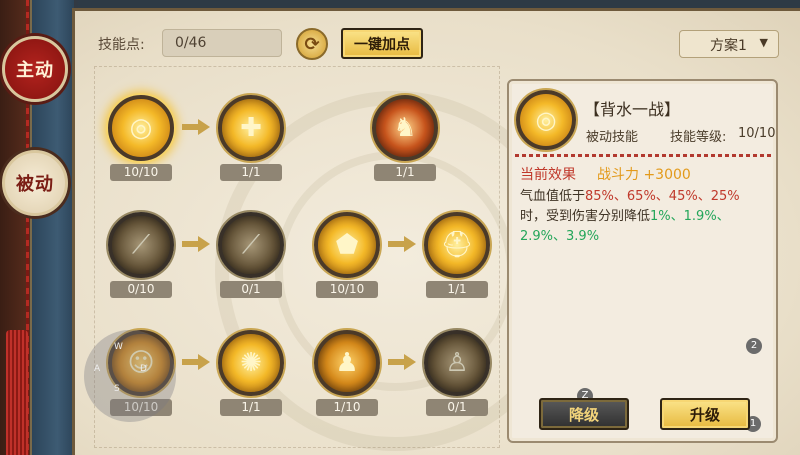 This screenshot has width=800, height=455. What do you see at coordinates (548, 175) in the screenshot?
I see `current-effect-label: 当前效果` at bounding box center [548, 175].